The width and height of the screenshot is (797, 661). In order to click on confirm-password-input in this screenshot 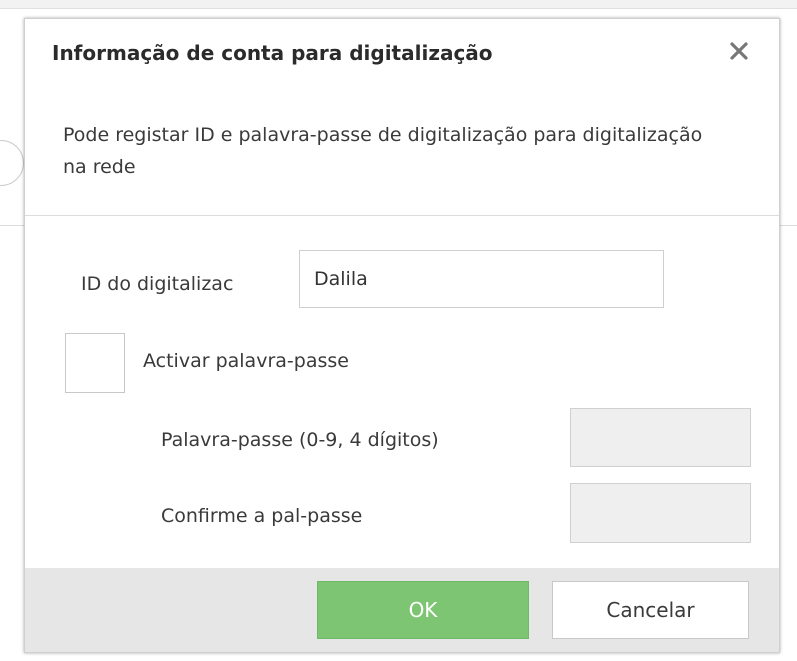, I will do `click(660, 513)`.